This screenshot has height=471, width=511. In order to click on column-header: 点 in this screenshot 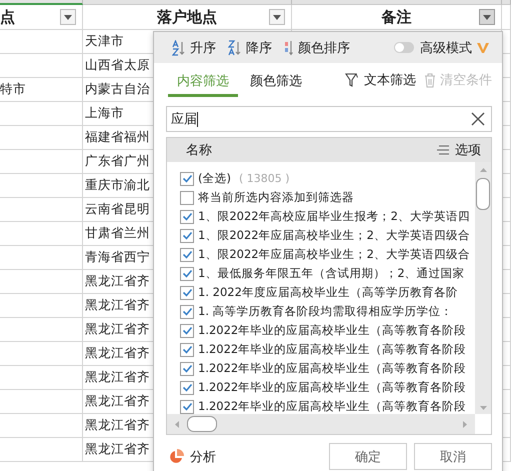, I will do `click(7, 17)`.